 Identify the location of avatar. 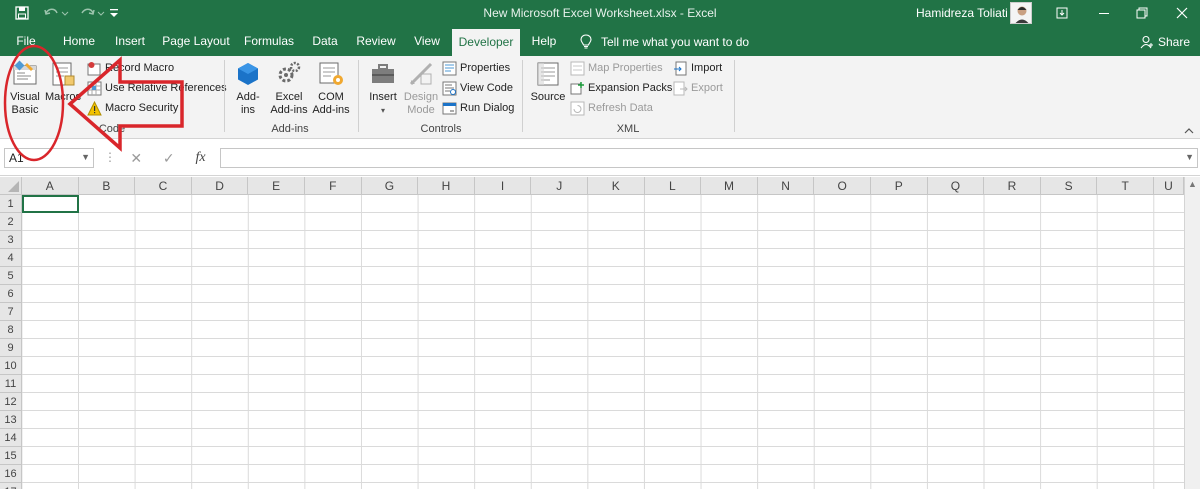
(1021, 13).